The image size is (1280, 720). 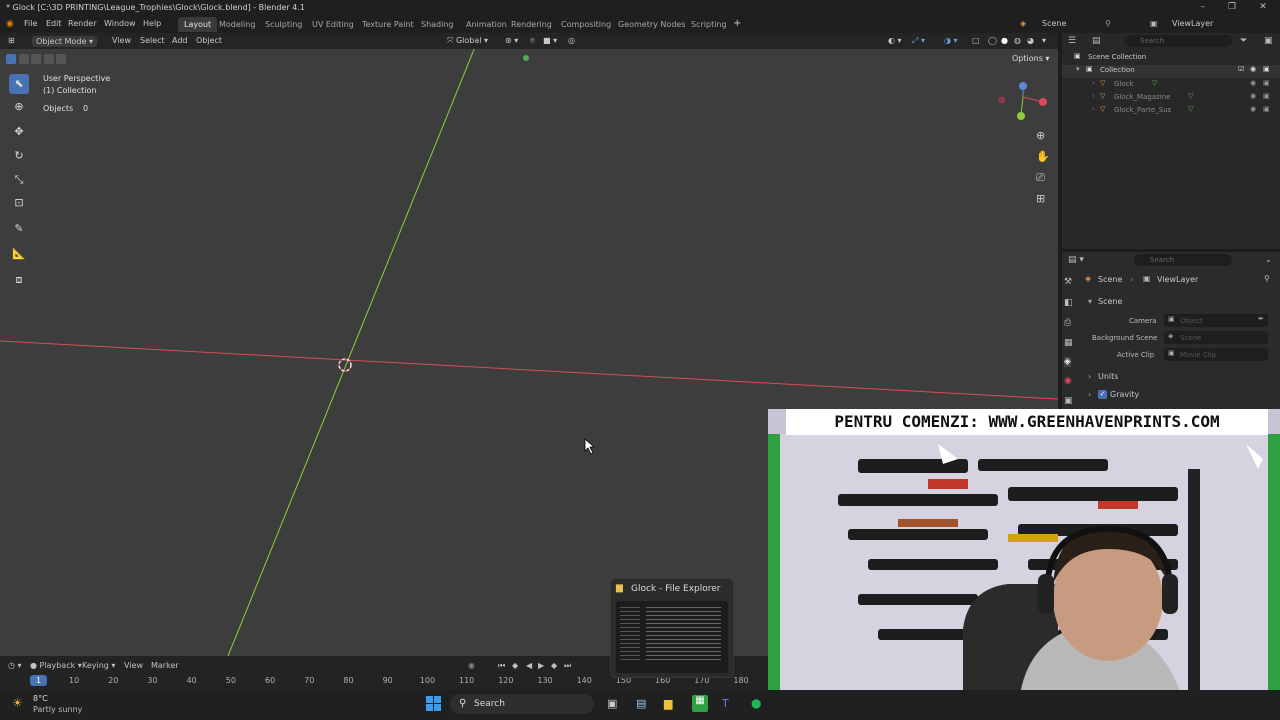 I want to click on select-subtract-icon, so click(x=36, y=59).